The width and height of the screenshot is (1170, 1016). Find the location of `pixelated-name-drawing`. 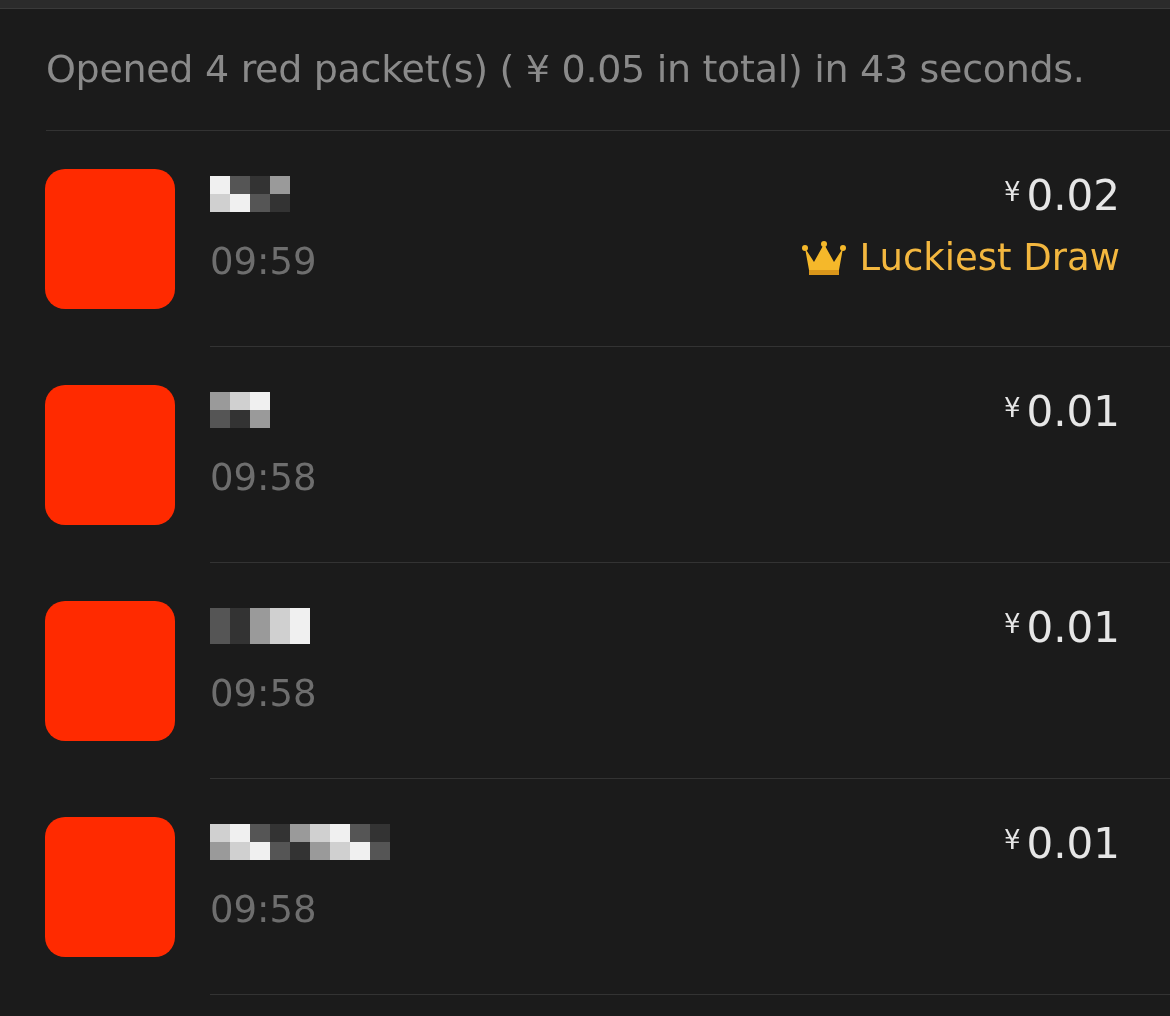

pixelated-name-drawing is located at coordinates (240, 410).